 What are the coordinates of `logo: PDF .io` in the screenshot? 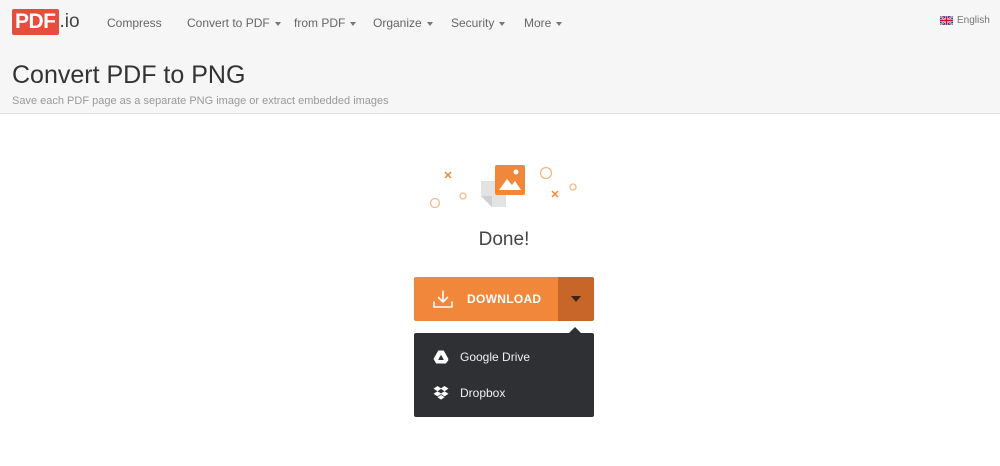 It's located at (46, 22).